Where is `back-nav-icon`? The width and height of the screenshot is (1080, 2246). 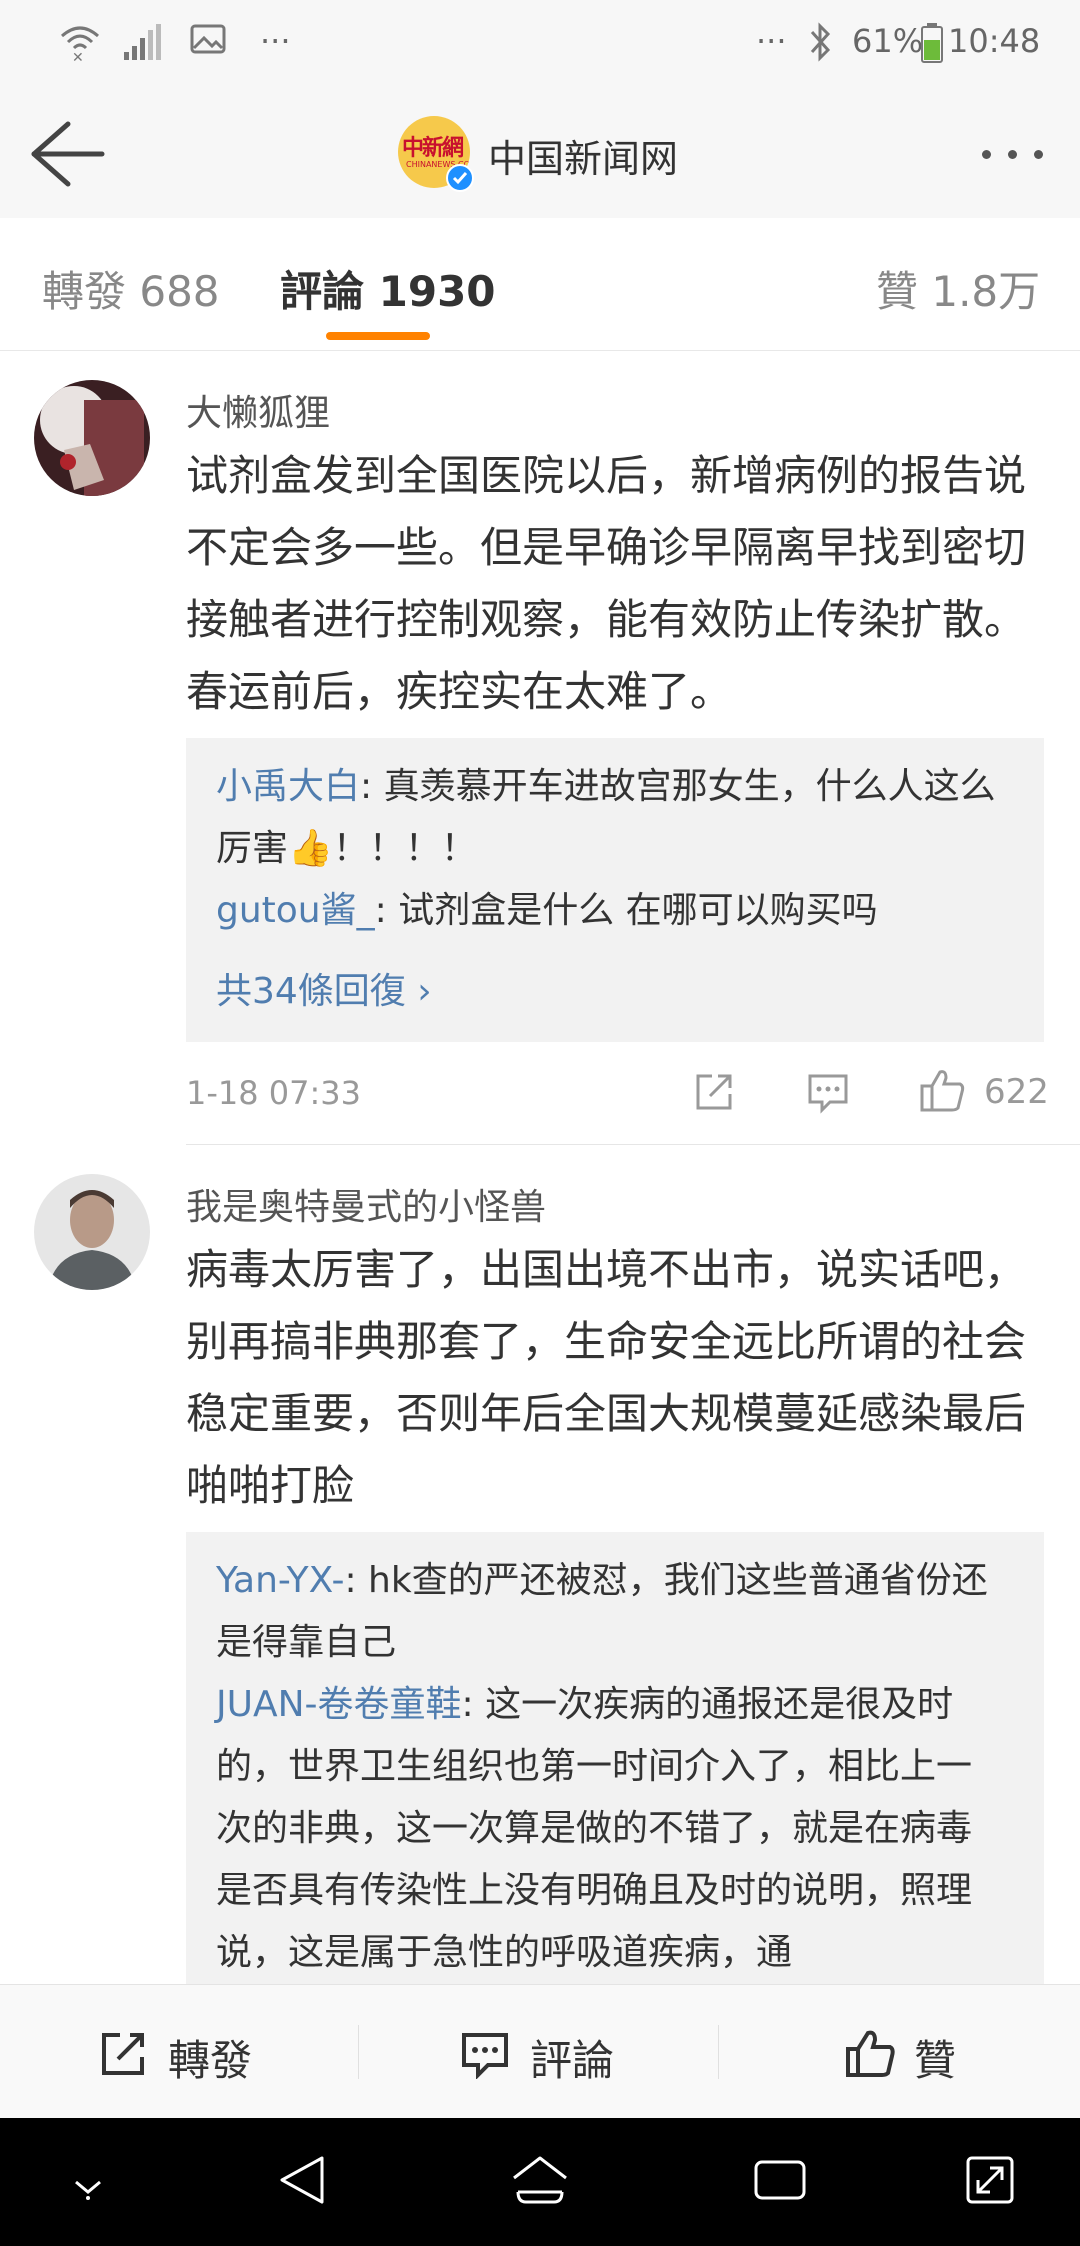
back-nav-icon is located at coordinates (302, 2180).